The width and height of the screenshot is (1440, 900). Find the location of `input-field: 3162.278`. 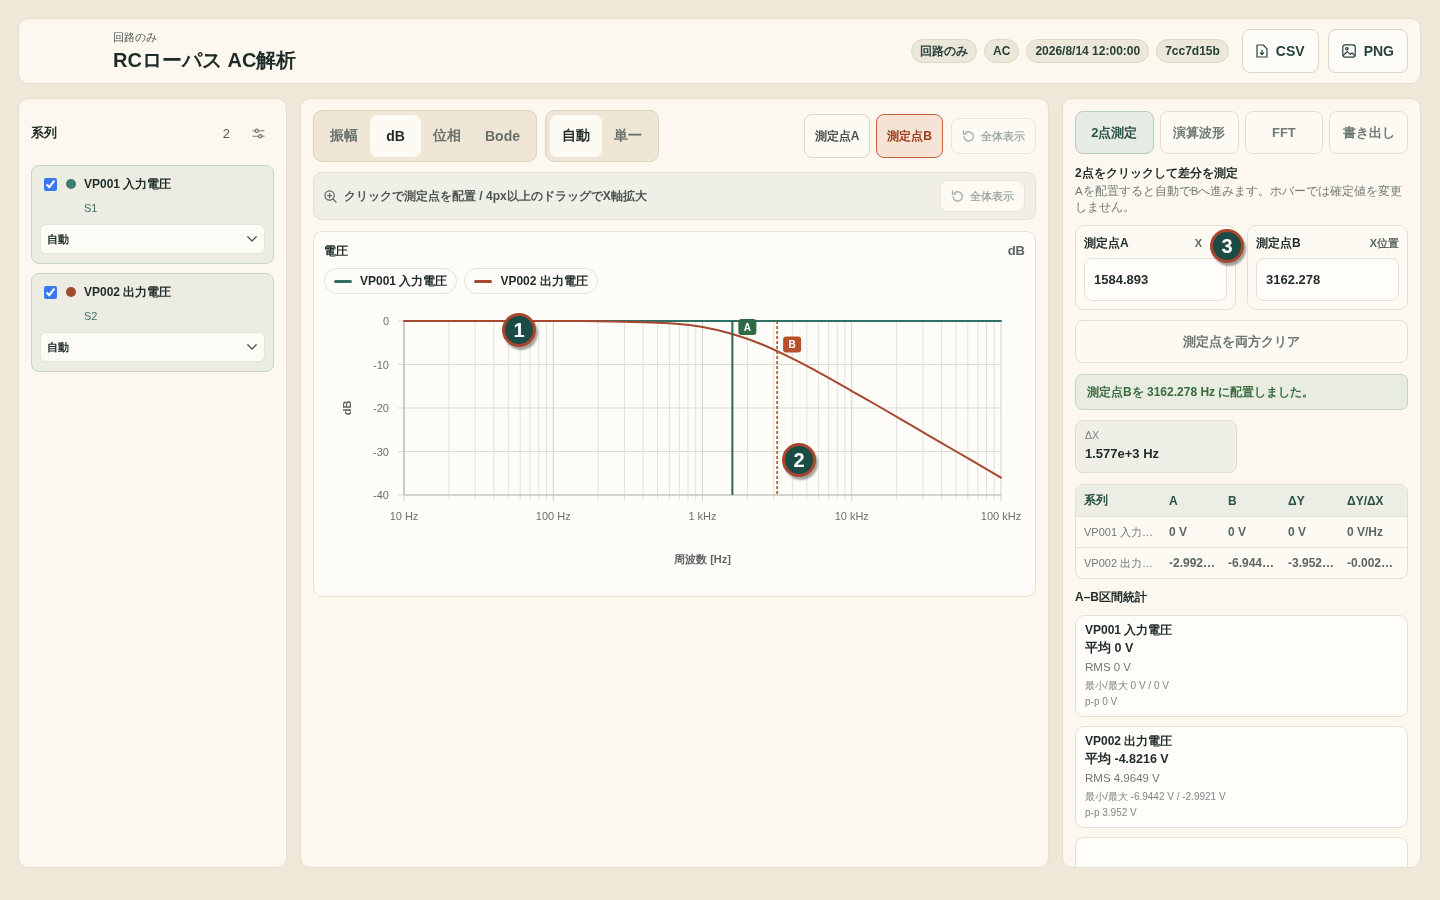

input-field: 3162.278 is located at coordinates (1327, 279).